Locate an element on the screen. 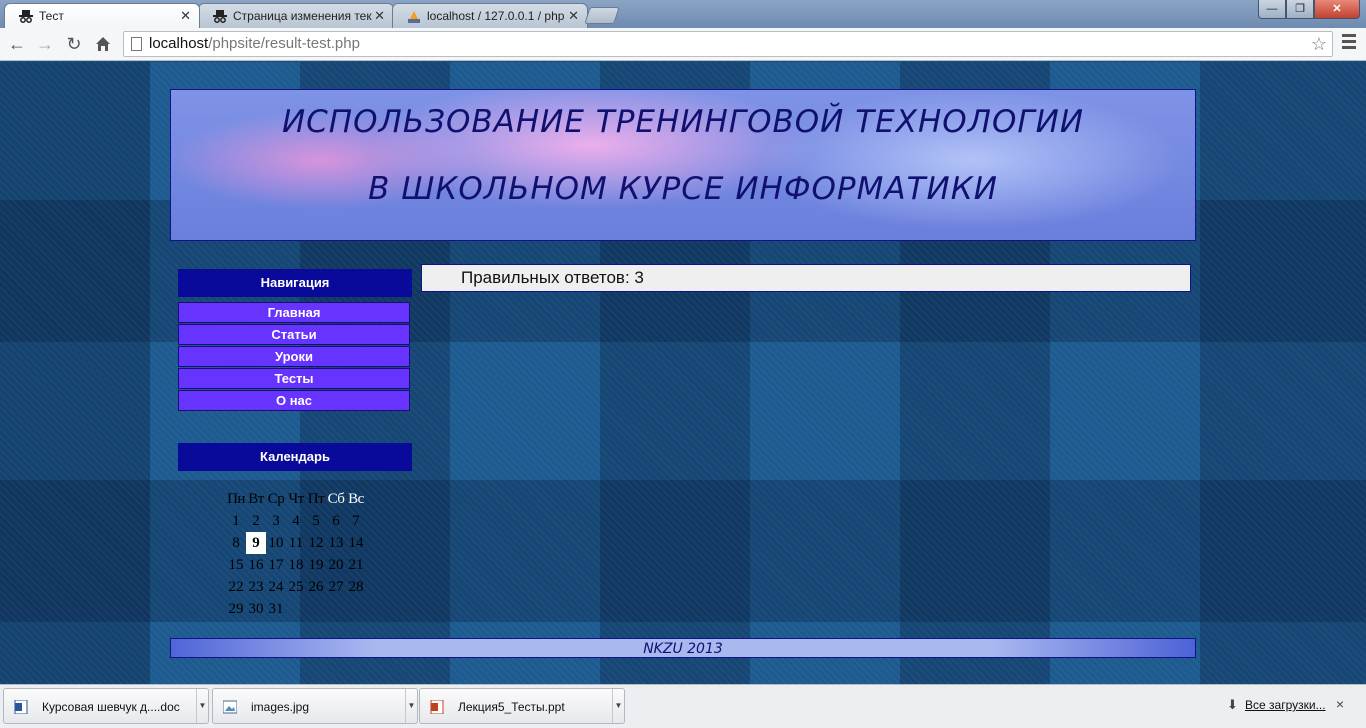 This screenshot has width=1366, height=728. tab-phpmyadmin: localhost / 127.0.0.1 / php ✕ is located at coordinates (490, 15).